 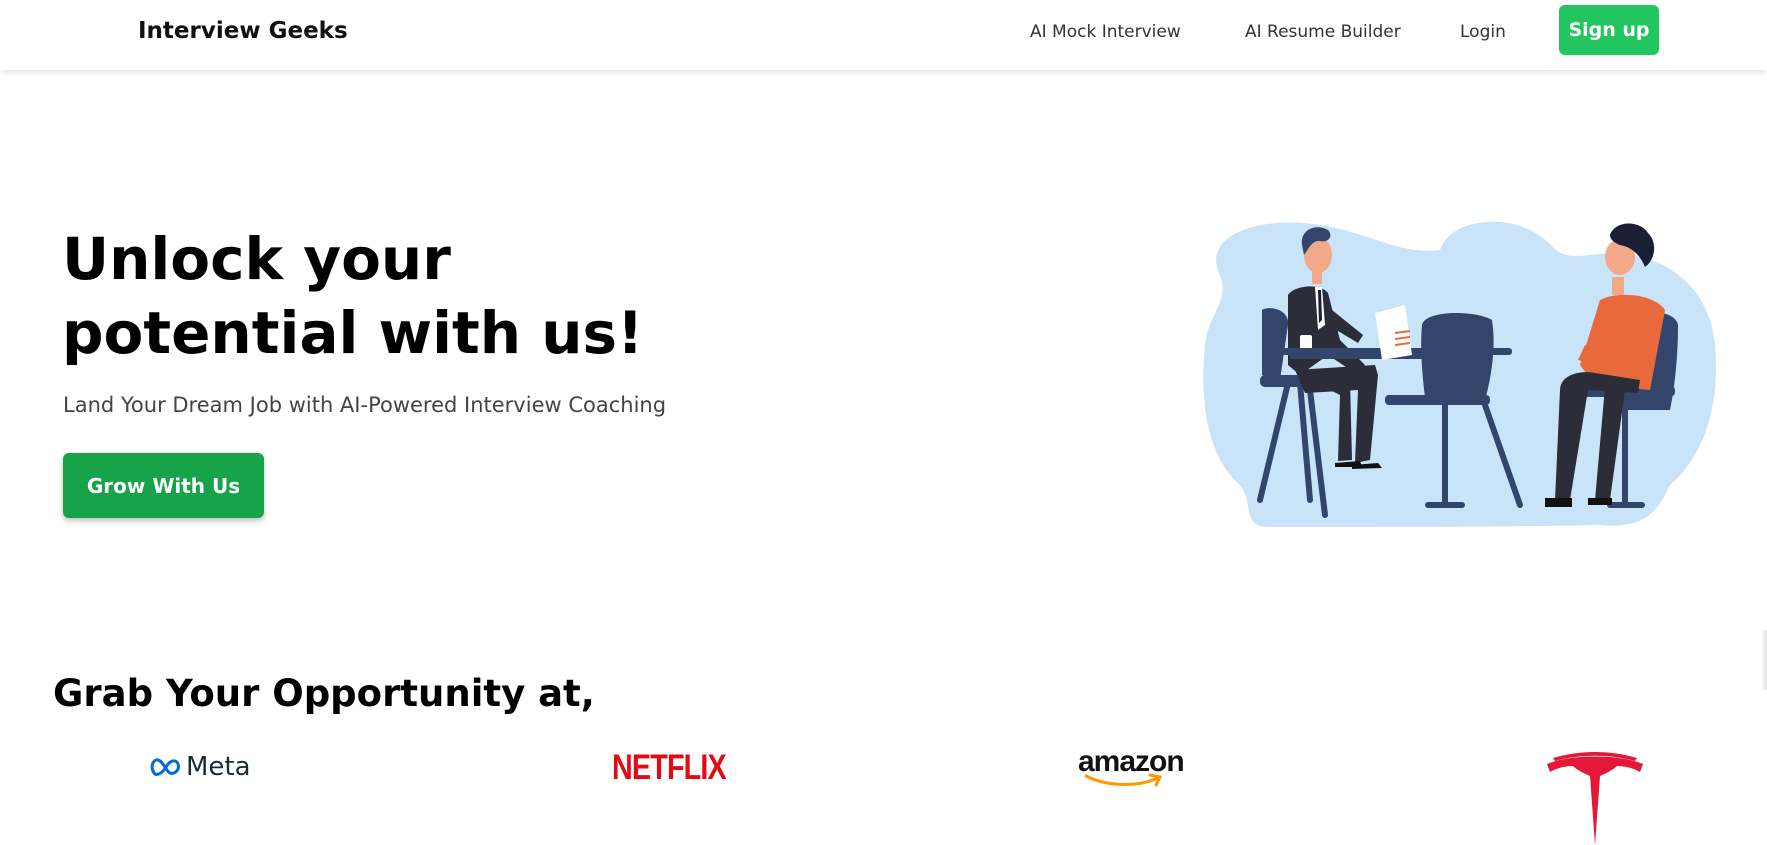 What do you see at coordinates (1457, 356) in the screenshot?
I see `middle-chair-back` at bounding box center [1457, 356].